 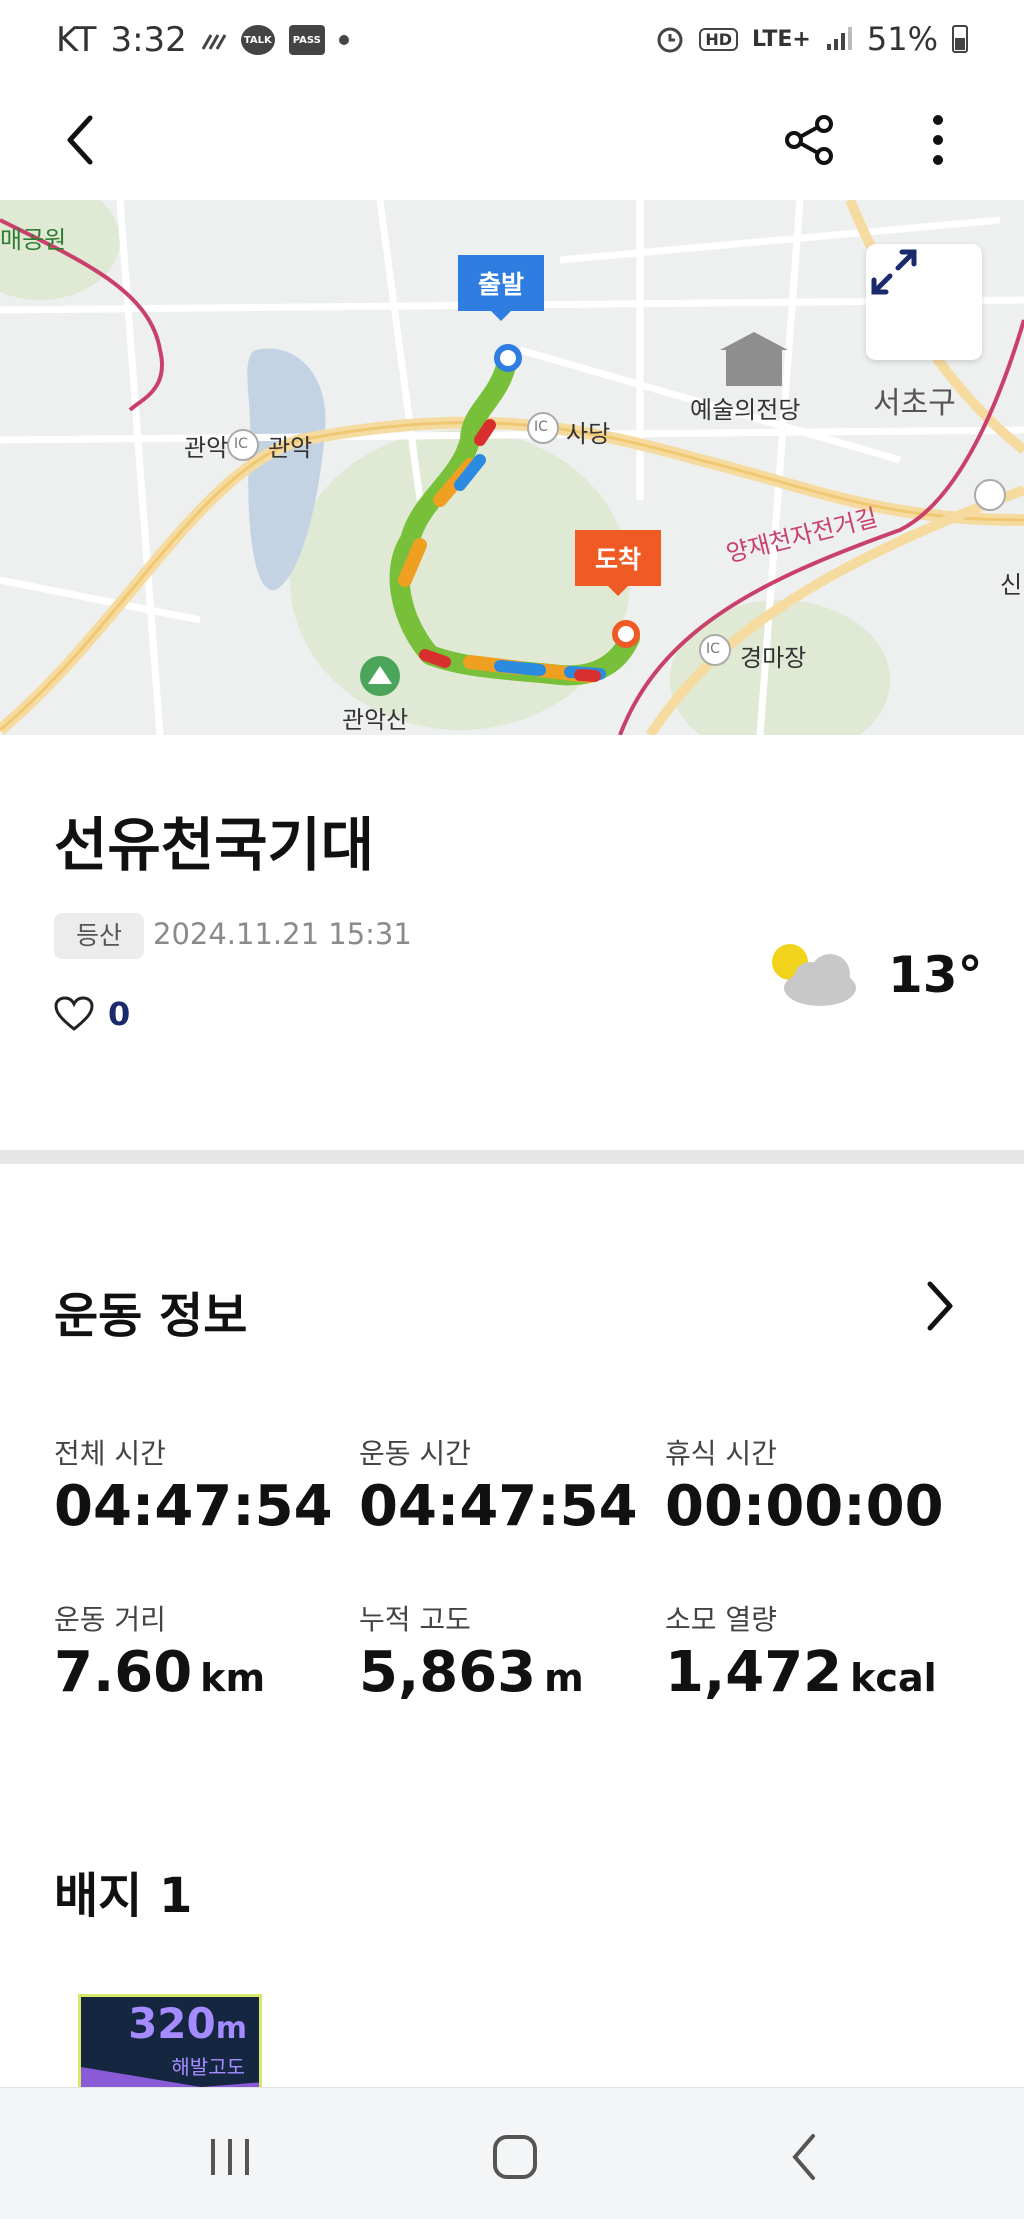 I want to click on chevron-left-icon, so click(x=80, y=140).